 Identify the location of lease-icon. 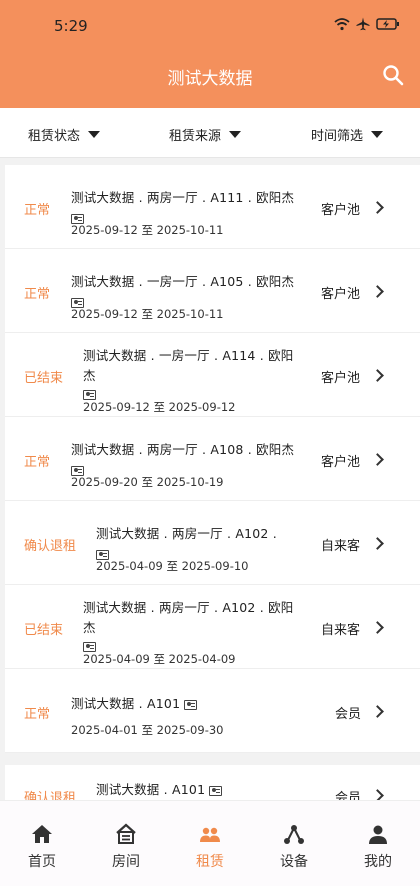
(210, 834).